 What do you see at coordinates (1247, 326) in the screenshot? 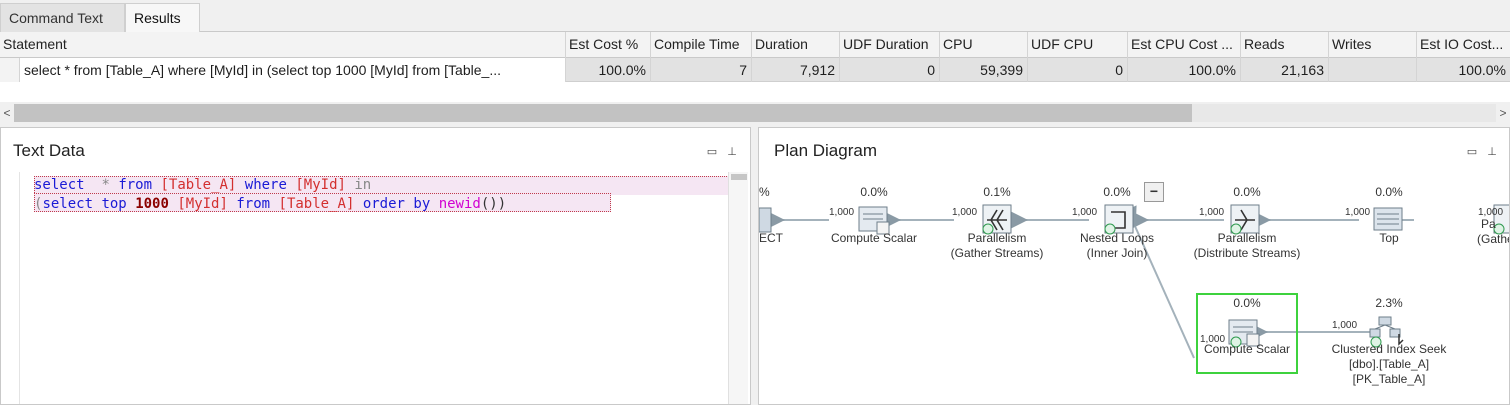
I see `plan-node-compute-scalar-selected: 0.0% Compute Scalar` at bounding box center [1247, 326].